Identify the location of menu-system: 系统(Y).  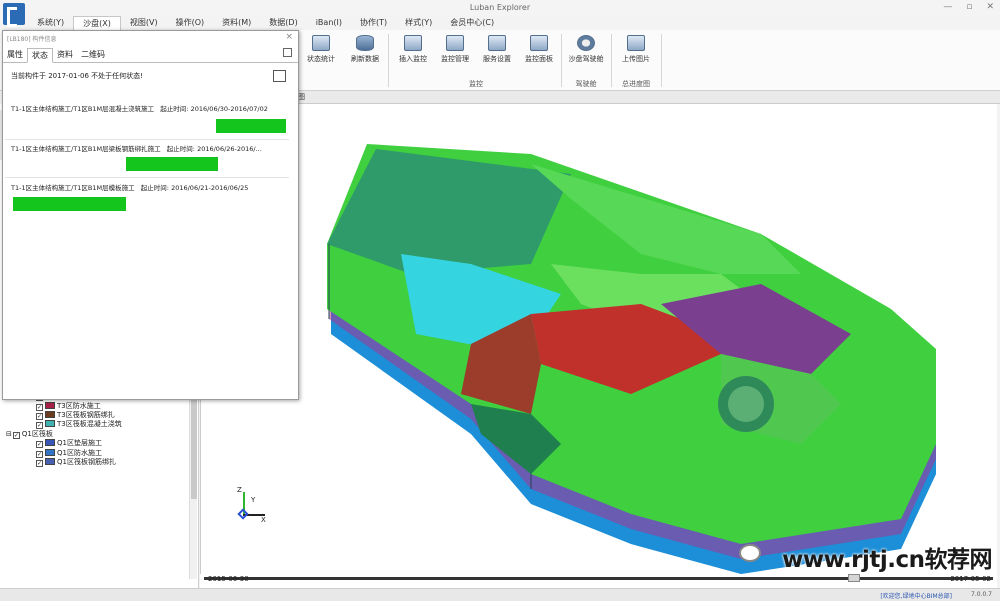
(50, 23).